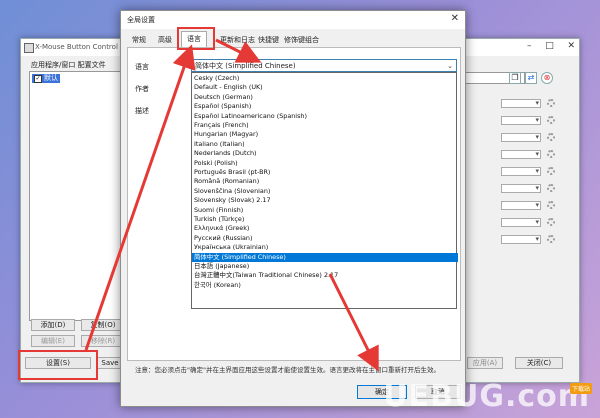  Describe the element at coordinates (353, 322) in the screenshot. I see `arrow-to-ok-button` at that location.